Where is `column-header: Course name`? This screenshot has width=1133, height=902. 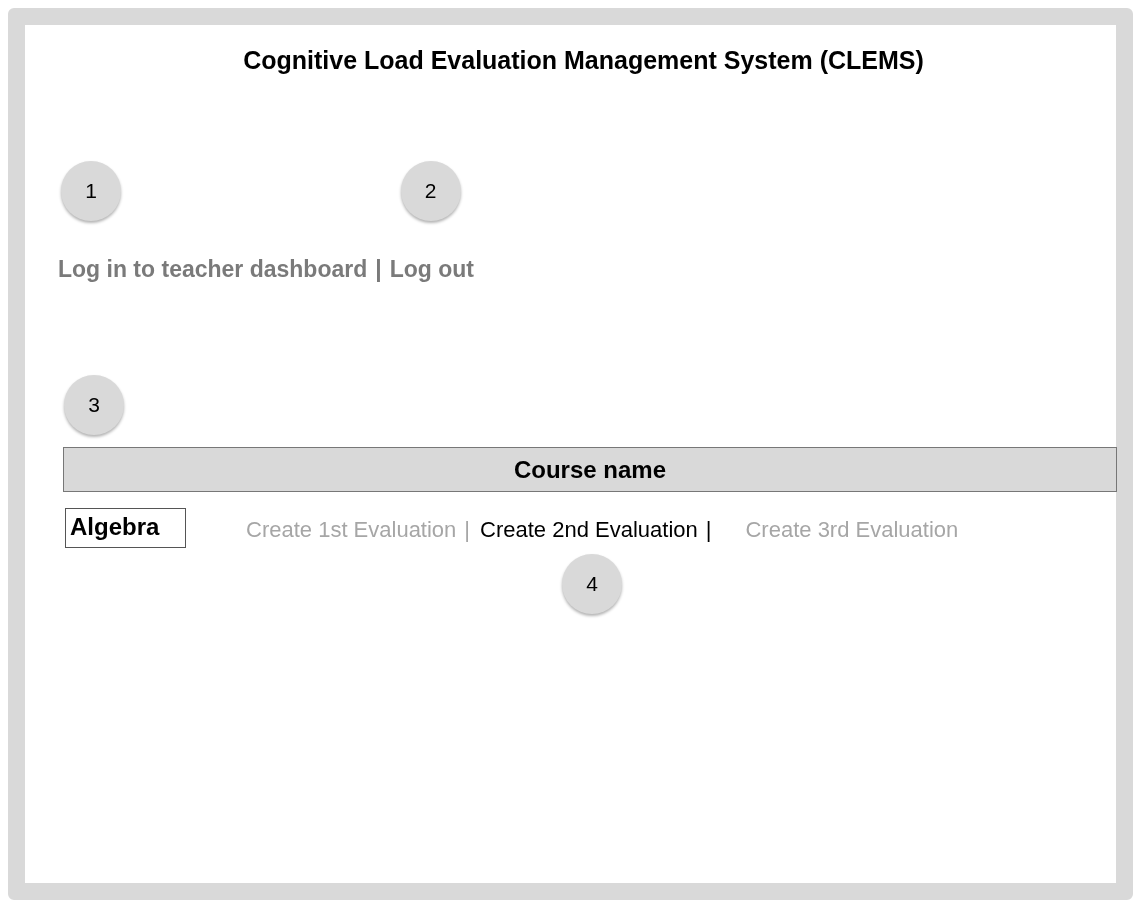 column-header: Course name is located at coordinates (590, 469).